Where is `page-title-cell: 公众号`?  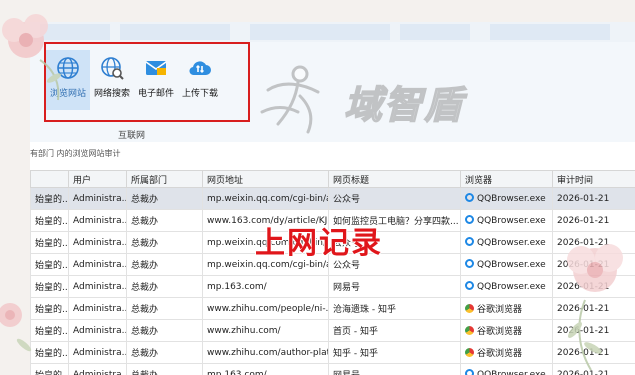
page-title-cell: 公众号 is located at coordinates (394, 198).